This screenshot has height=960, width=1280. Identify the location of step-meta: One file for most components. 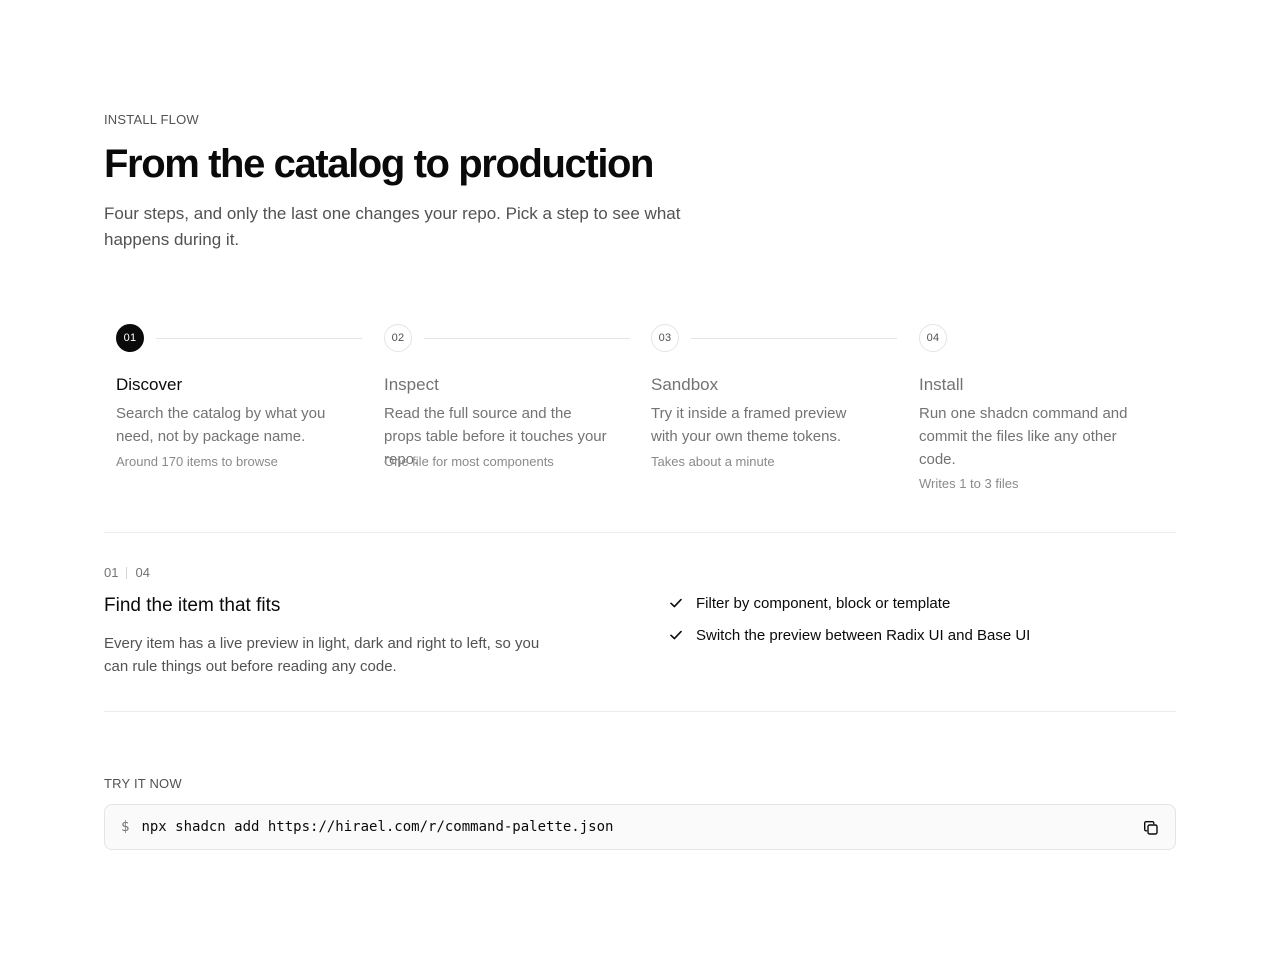
(469, 461).